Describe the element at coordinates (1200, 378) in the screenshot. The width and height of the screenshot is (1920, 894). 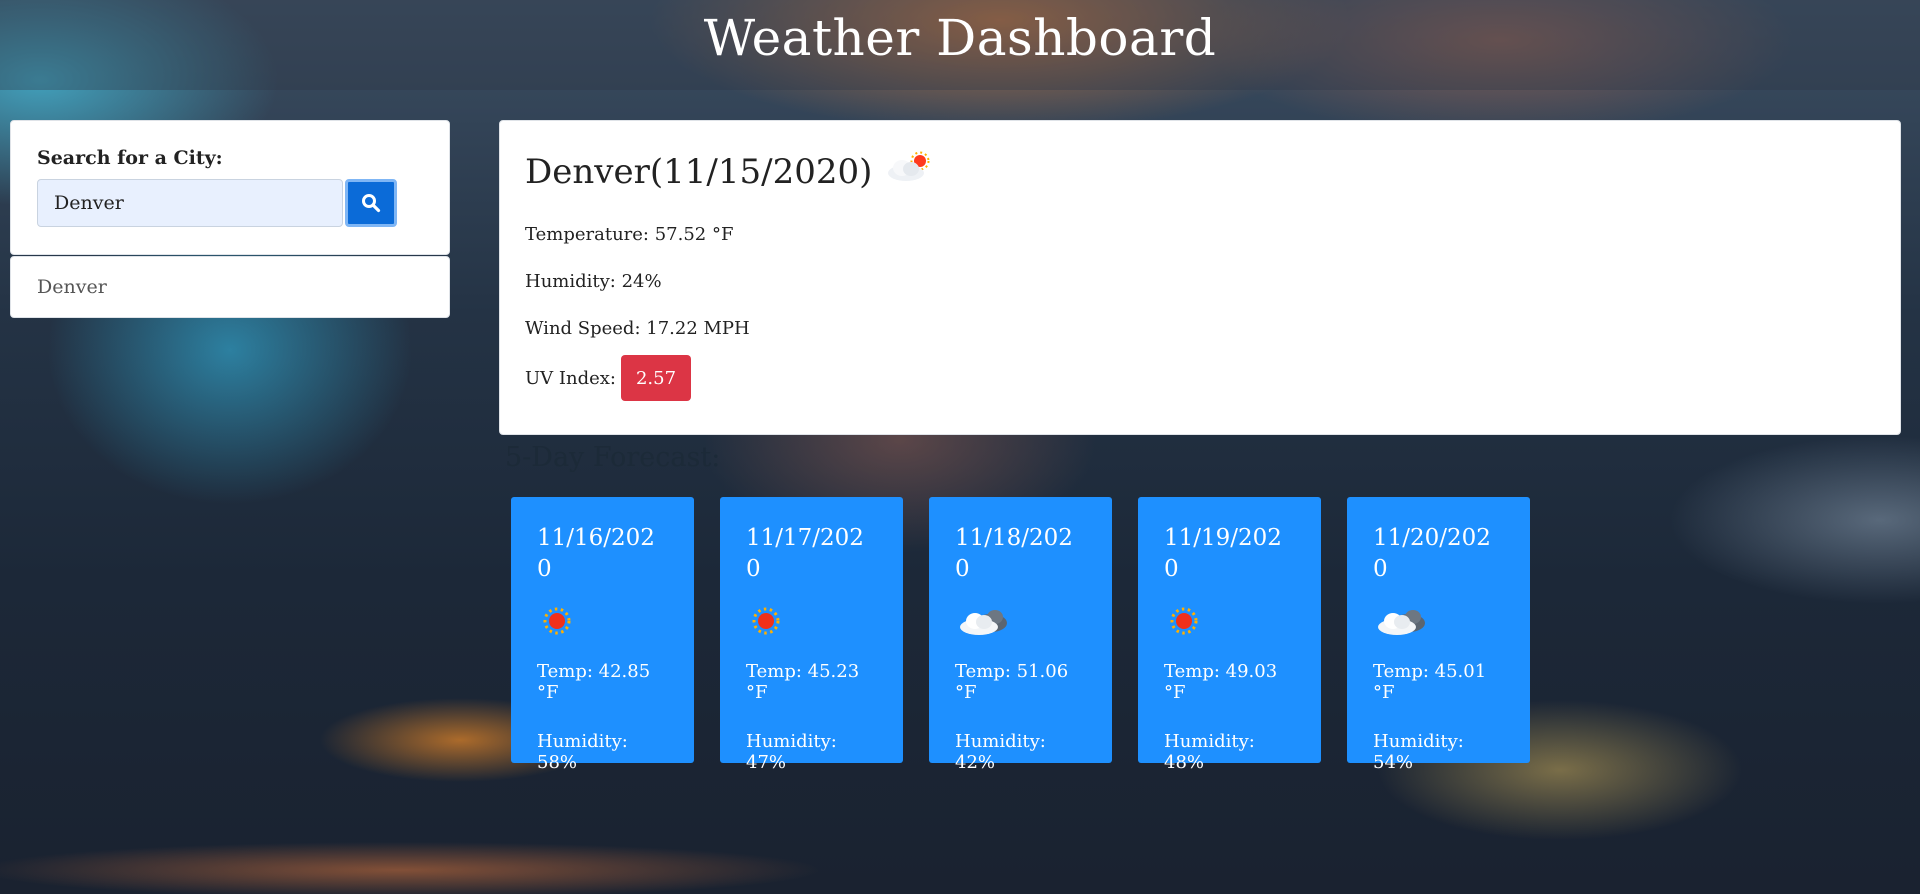
I see `uv-index-row: UV Index: 2.57` at that location.